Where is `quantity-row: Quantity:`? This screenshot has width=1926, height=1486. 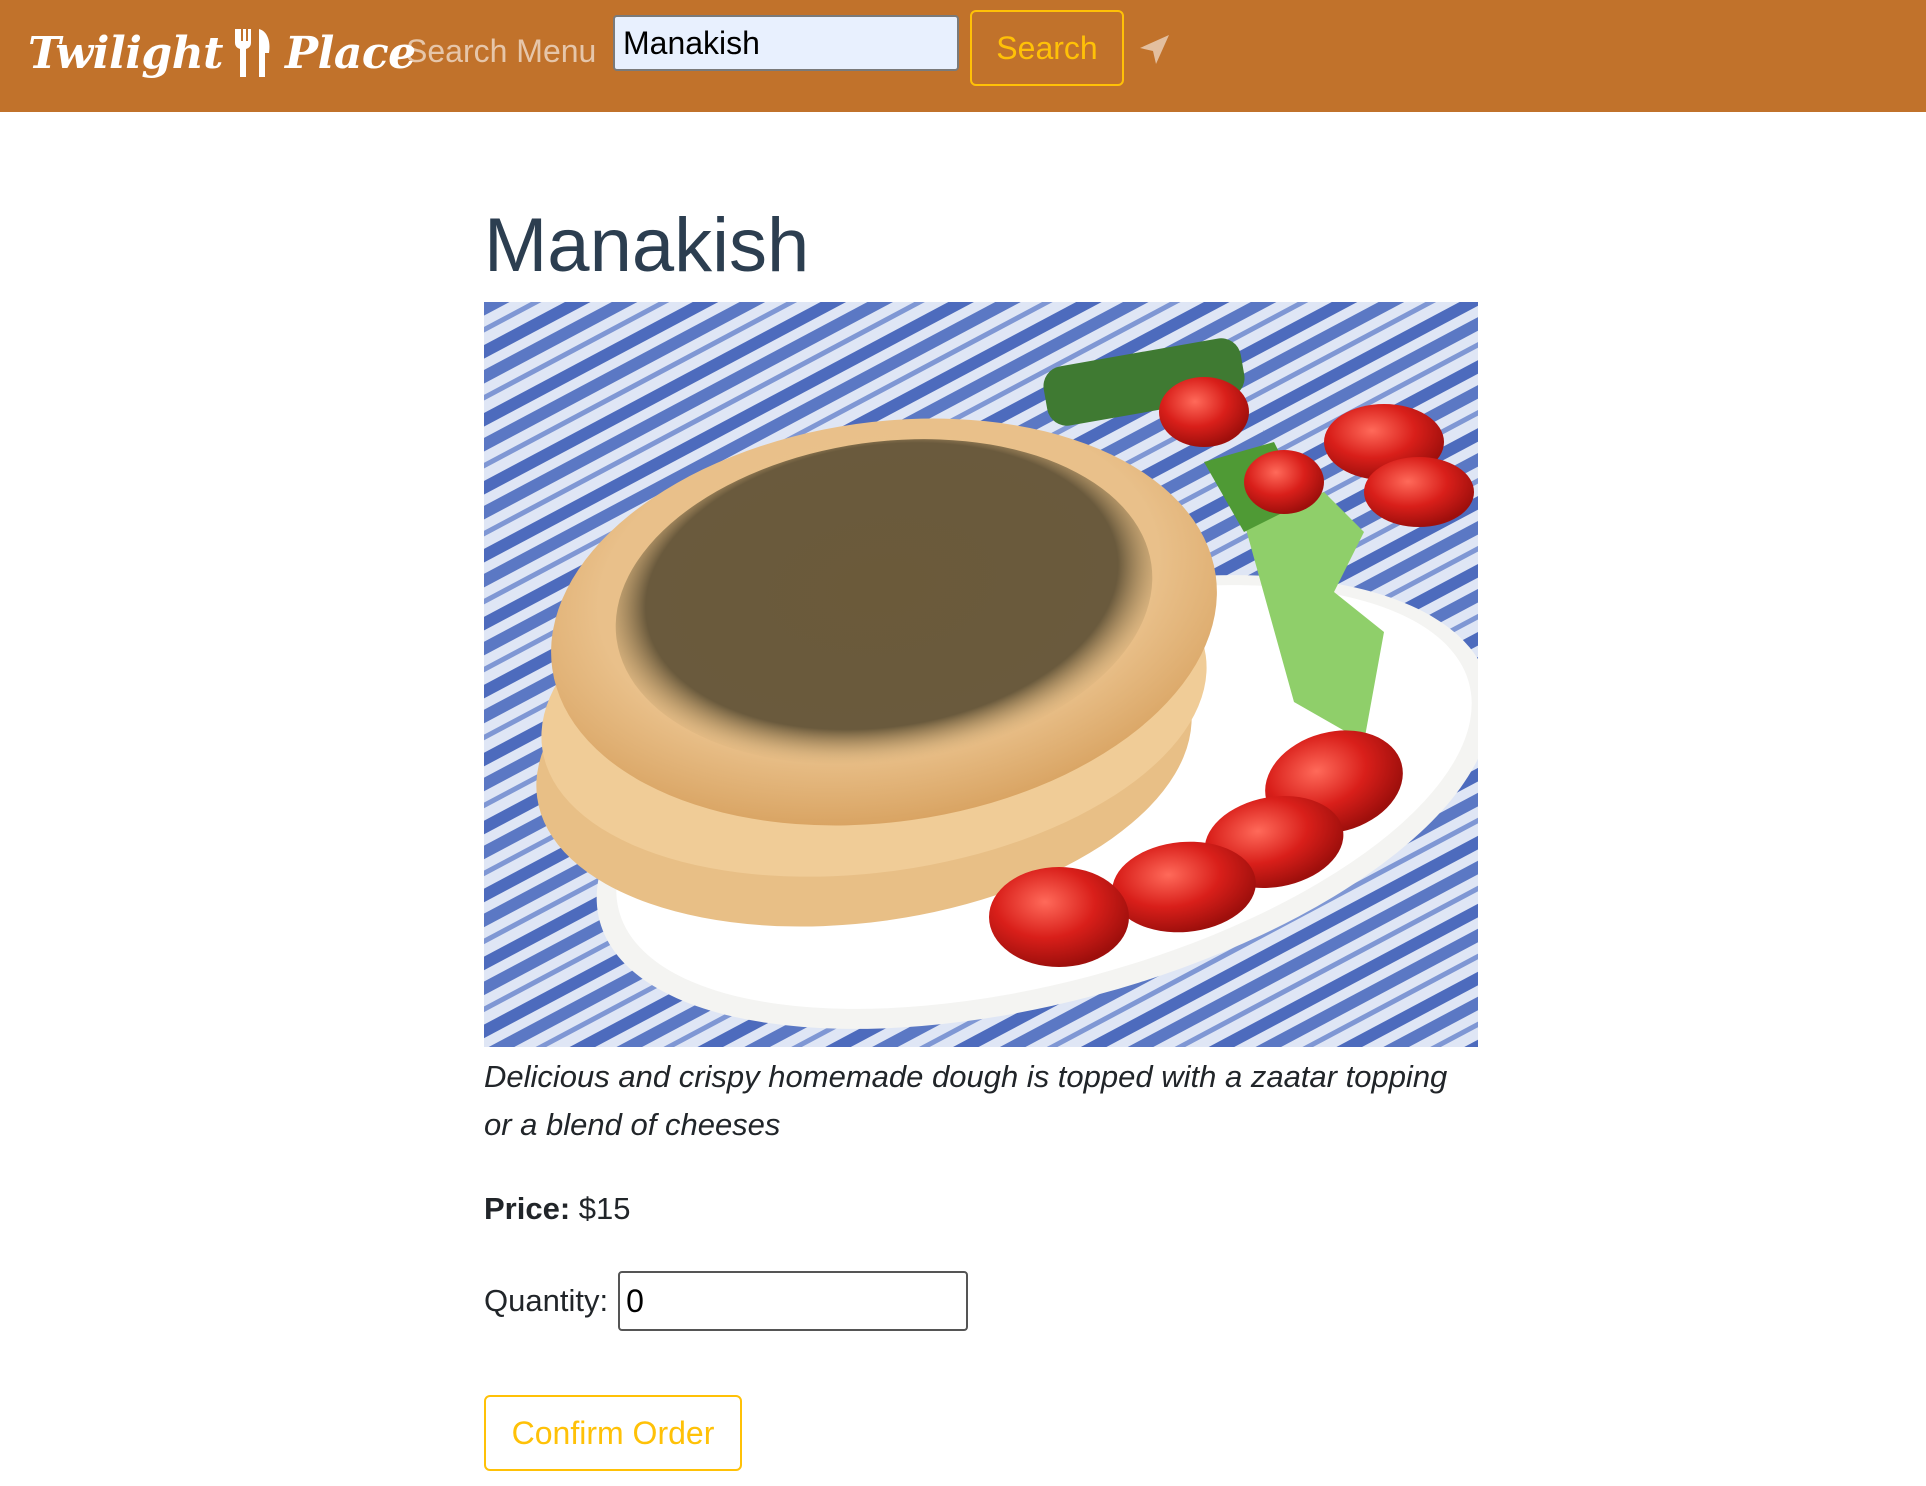 quantity-row: Quantity: is located at coordinates (981, 1301).